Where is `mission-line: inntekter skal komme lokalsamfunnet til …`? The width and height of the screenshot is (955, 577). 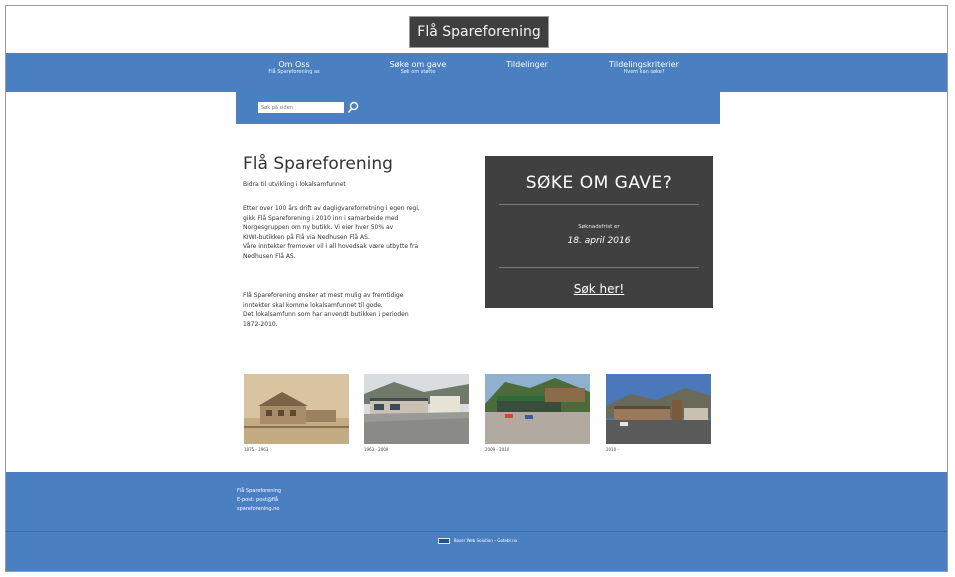 mission-line: inntekter skal komme lokalsamfunnet til … is located at coordinates (313, 305).